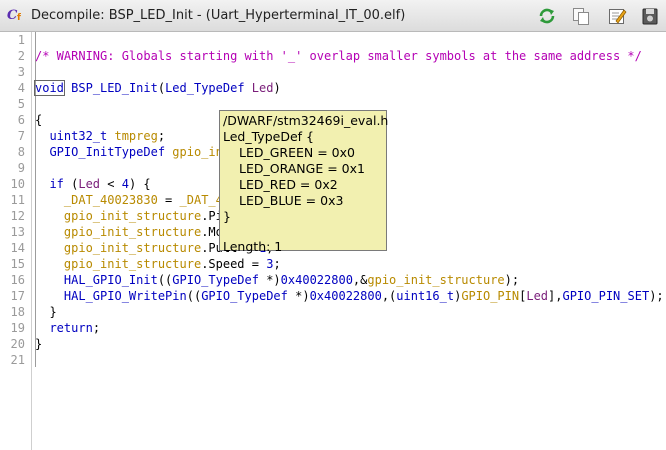 The image size is (666, 450). Describe the element at coordinates (67, 328) in the screenshot. I see `return-statement: return;` at that location.